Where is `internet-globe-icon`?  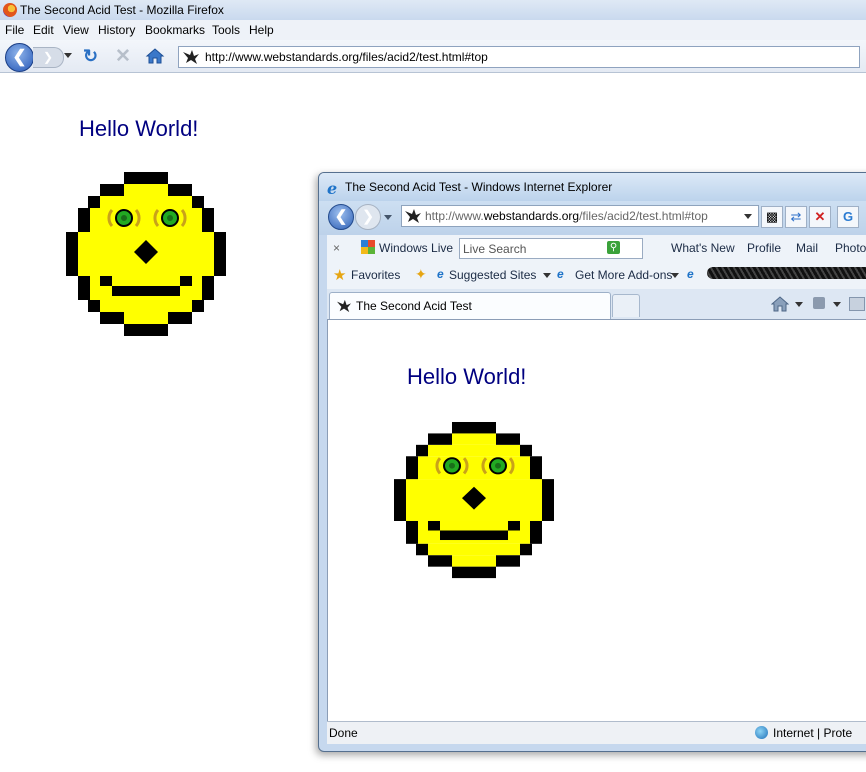 internet-globe-icon is located at coordinates (761, 732).